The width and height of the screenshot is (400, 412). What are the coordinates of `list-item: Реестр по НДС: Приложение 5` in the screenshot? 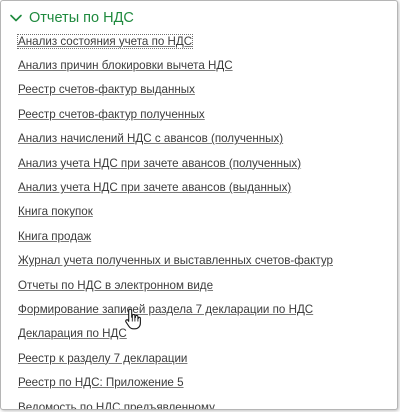 It's located at (175, 382).